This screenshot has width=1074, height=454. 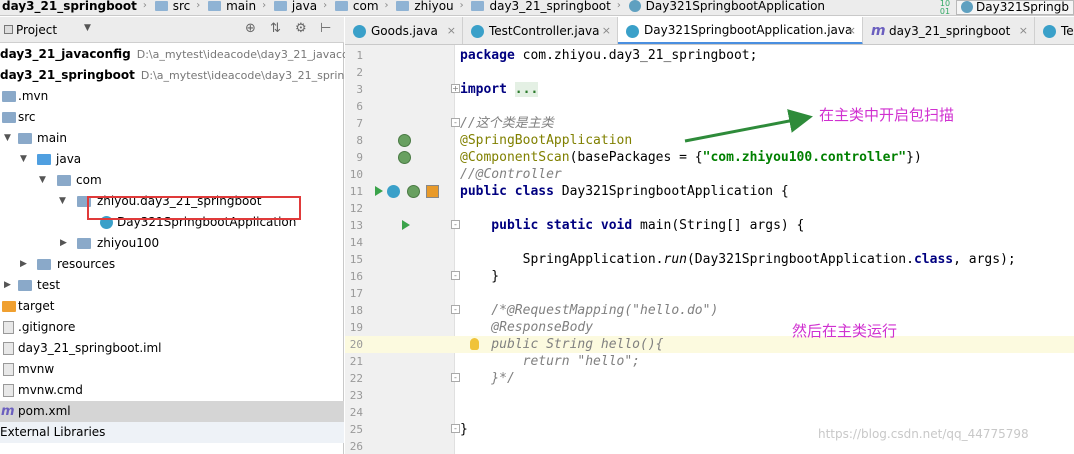 I want to click on gear-icon: ⚙, so click(x=301, y=28).